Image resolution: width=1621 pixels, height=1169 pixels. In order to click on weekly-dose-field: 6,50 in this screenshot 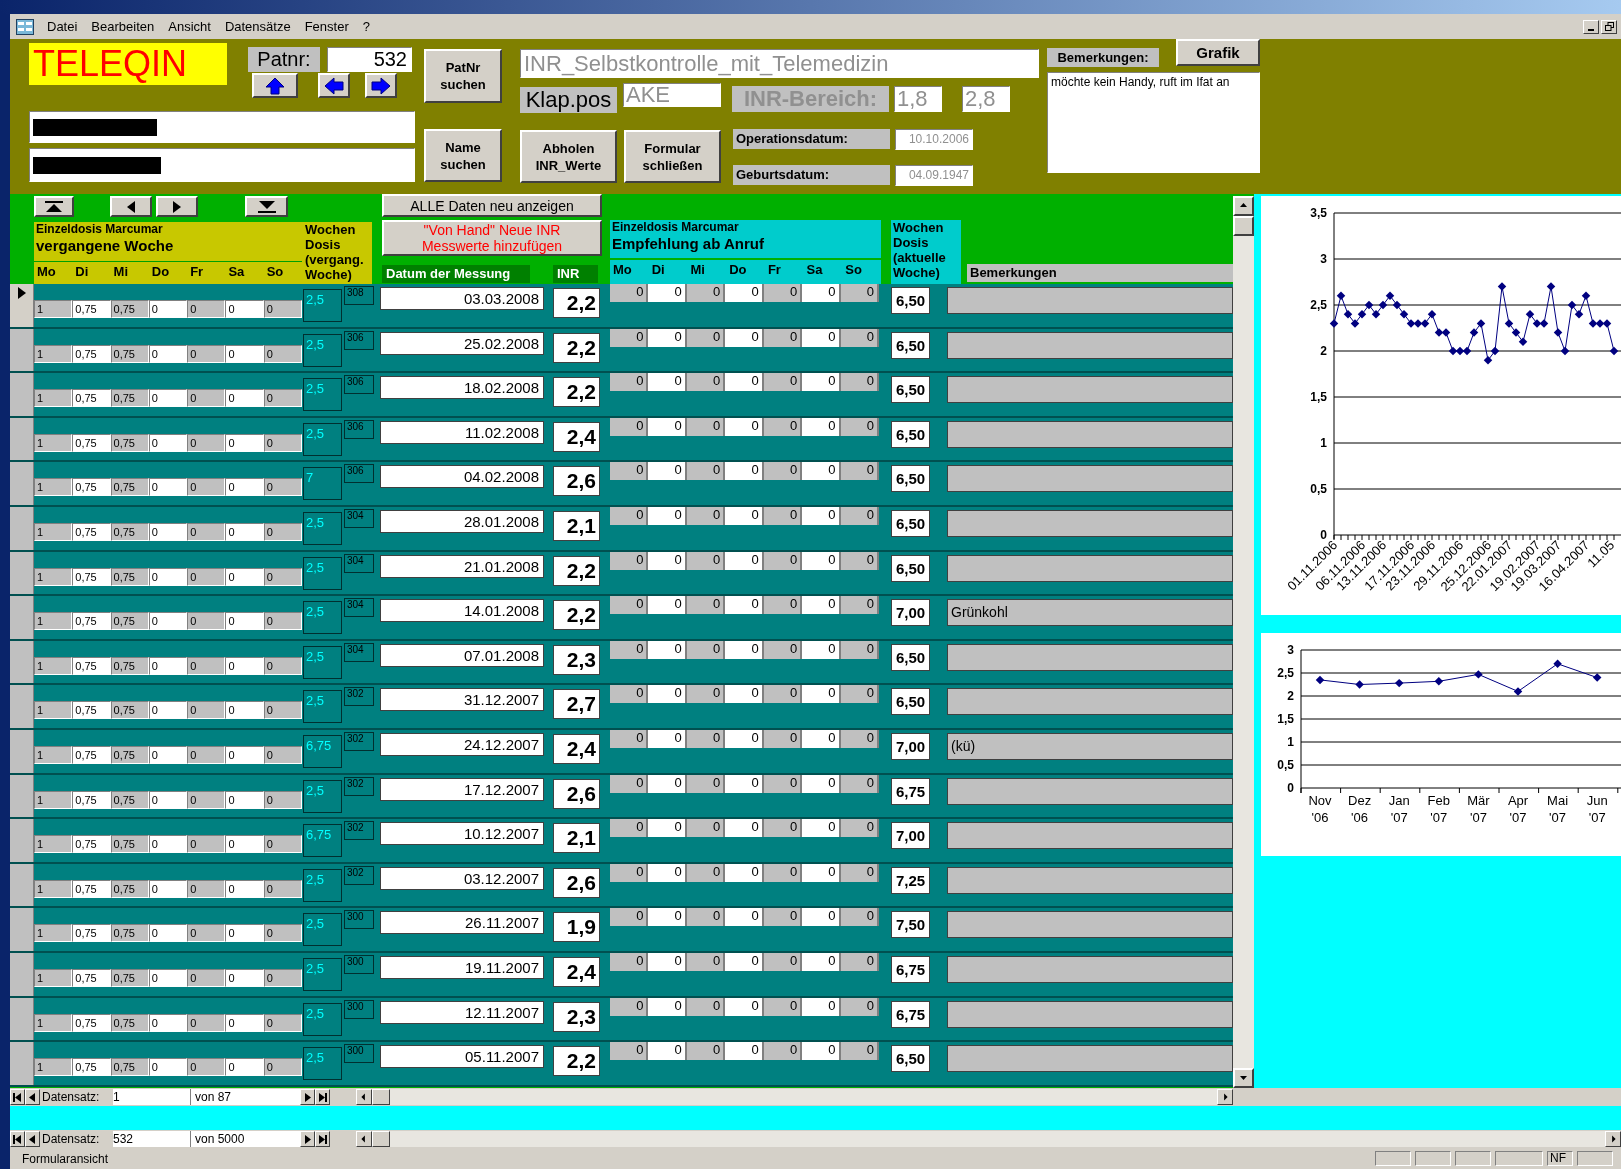, I will do `click(910, 390)`.